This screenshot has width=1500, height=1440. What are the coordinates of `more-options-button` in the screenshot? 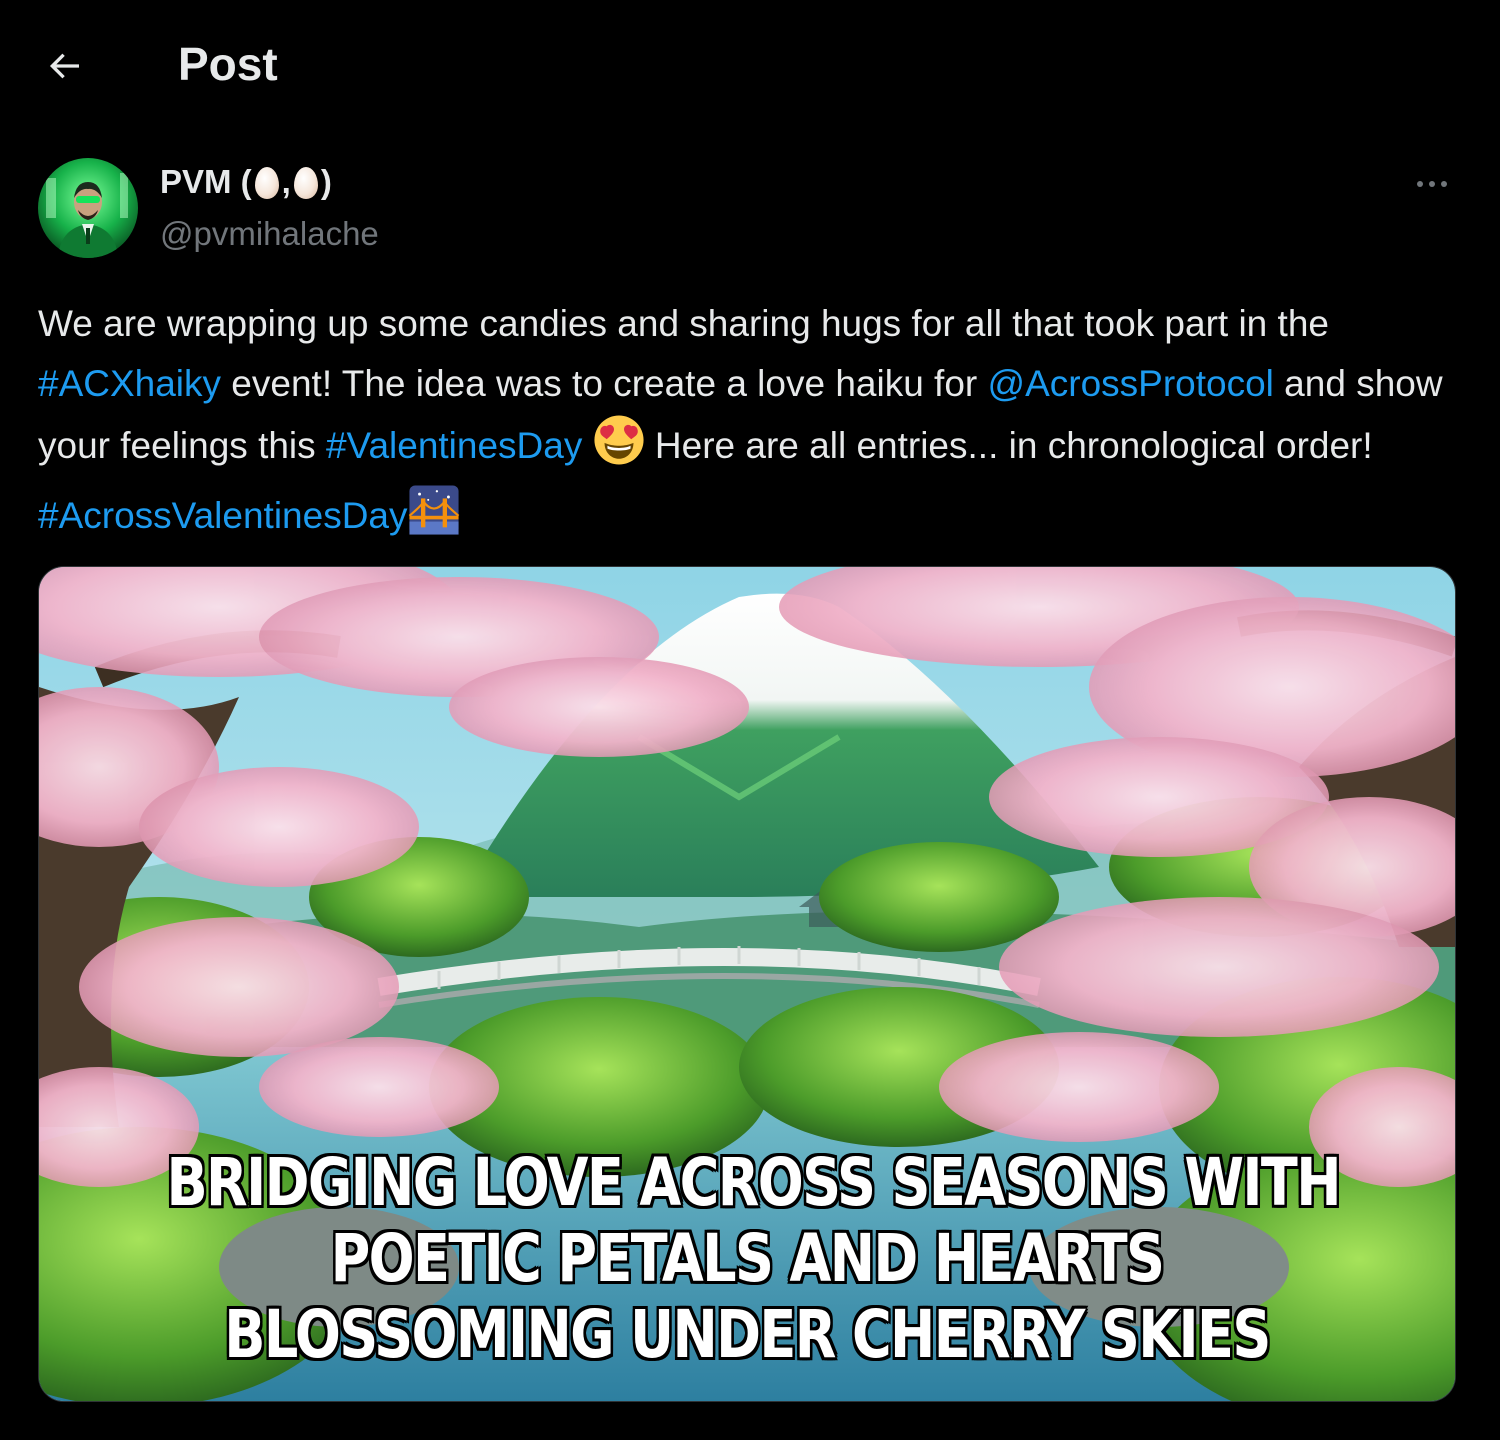 It's located at (1432, 184).